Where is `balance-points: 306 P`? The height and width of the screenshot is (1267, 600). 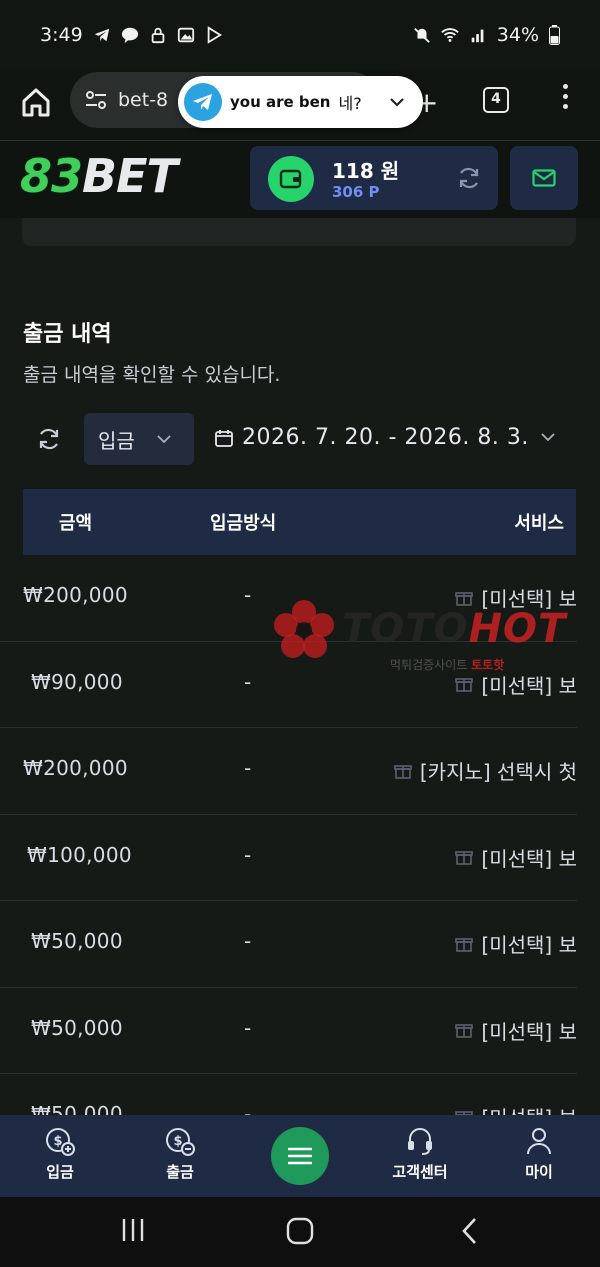
balance-points: 306 P is located at coordinates (356, 192).